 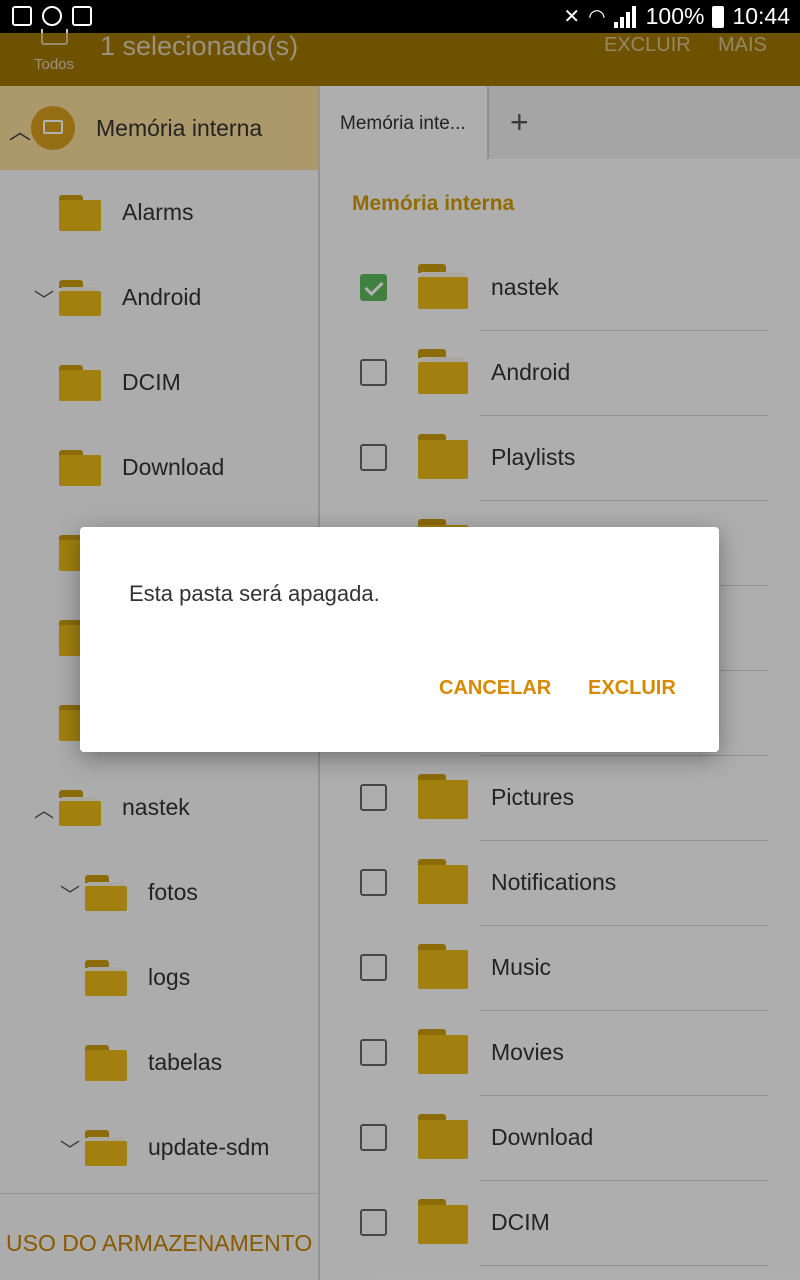 I want to click on signal-icon, so click(x=625, y=16).